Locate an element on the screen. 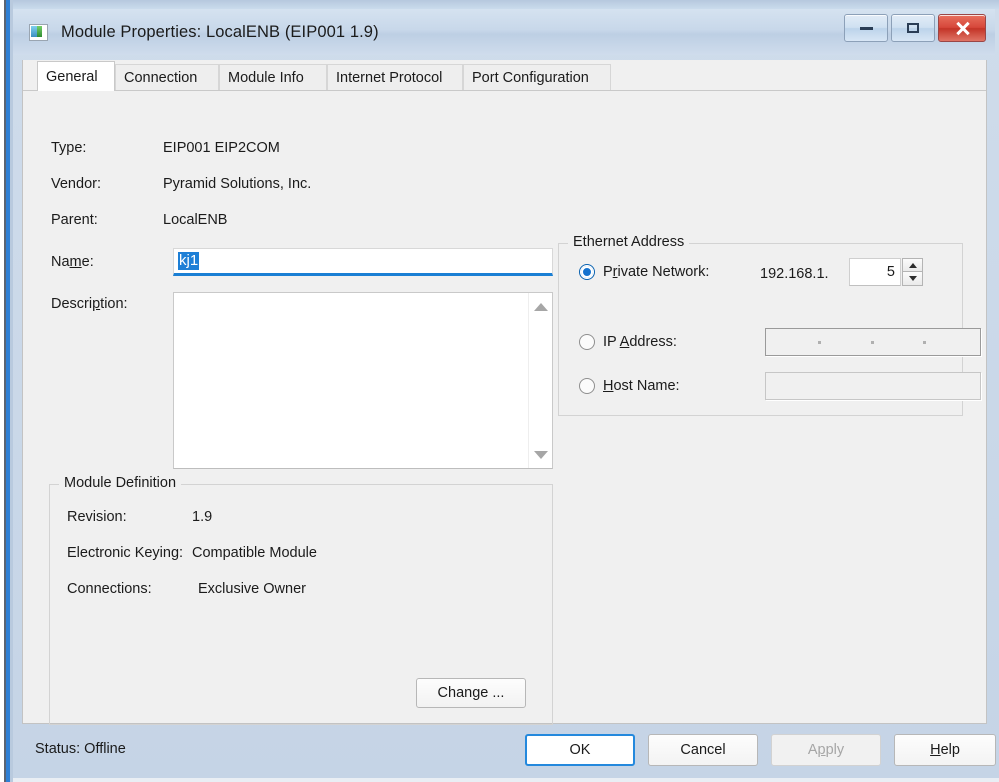  vendor-label: Vendor: is located at coordinates (76, 184).